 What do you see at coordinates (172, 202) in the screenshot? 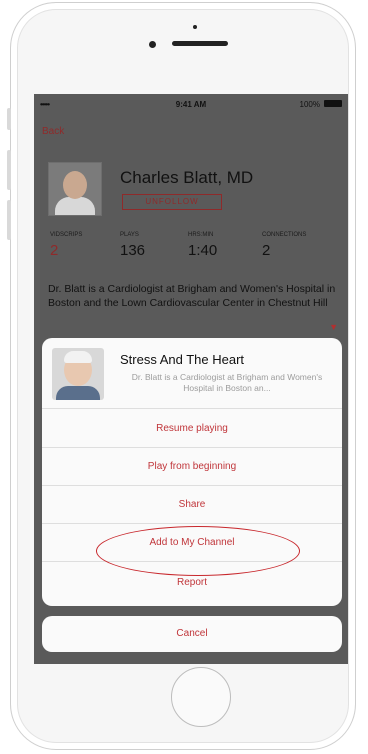
I see `unfollow-button: UNFOLLOW` at bounding box center [172, 202].